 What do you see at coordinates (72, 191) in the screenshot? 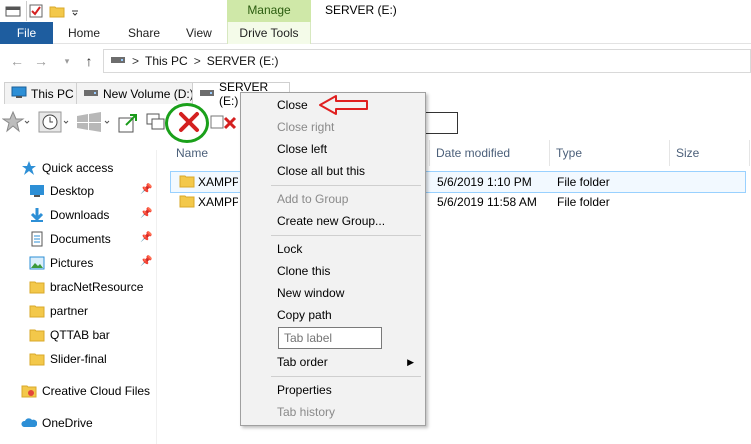
I see `sidebar-item-label: Desktop` at bounding box center [72, 191].